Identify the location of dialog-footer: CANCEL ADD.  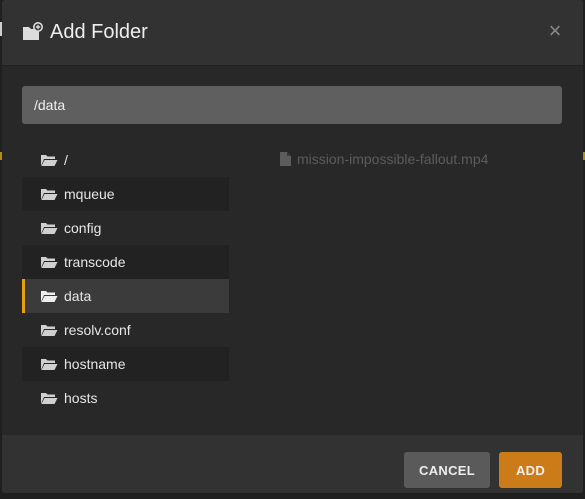
(292, 464).